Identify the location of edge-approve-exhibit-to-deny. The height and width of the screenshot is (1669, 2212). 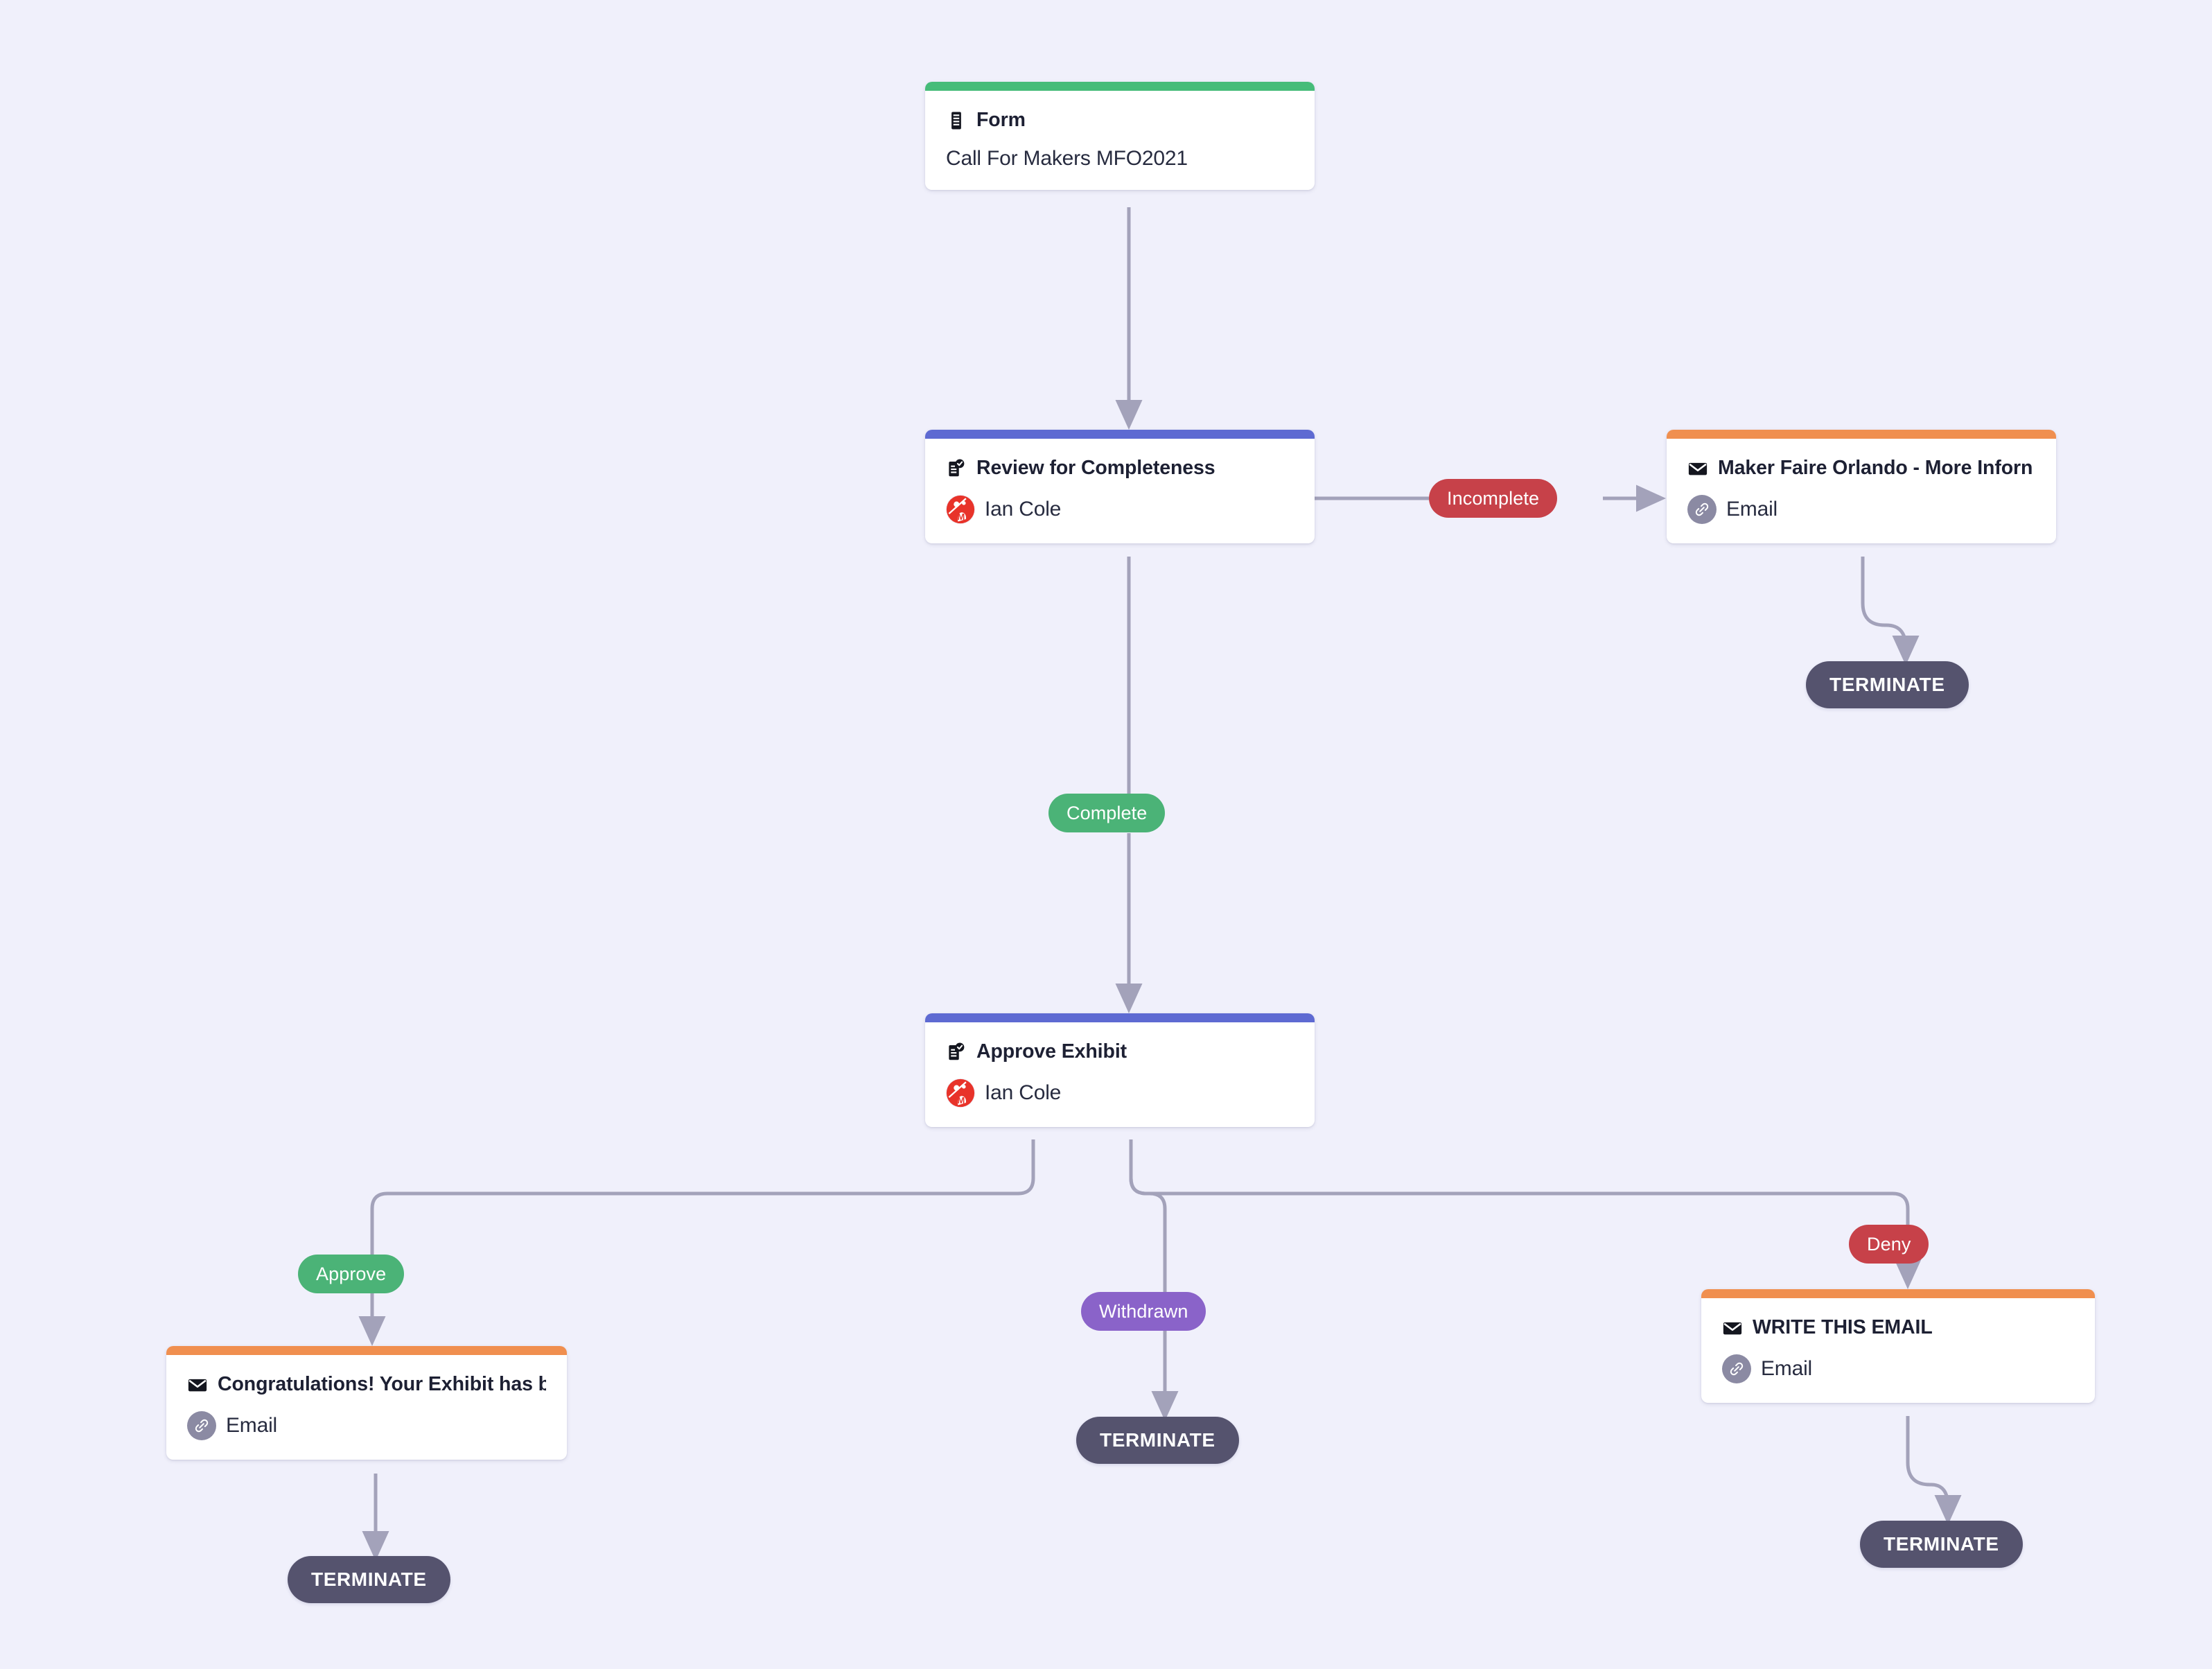
(1520, 1206).